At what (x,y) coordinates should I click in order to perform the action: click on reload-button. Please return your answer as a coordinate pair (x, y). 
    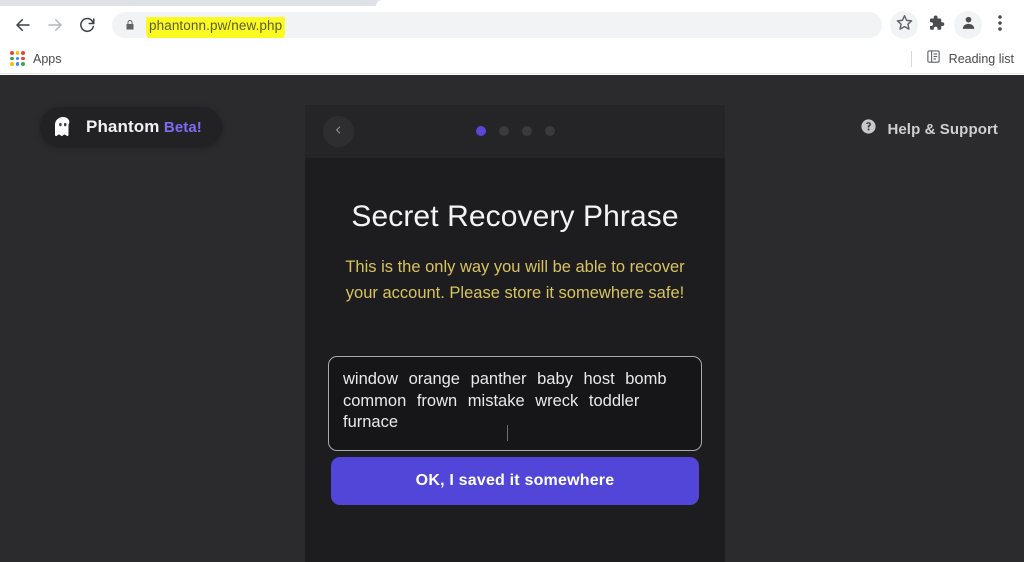
    Looking at the image, I should click on (87, 25).